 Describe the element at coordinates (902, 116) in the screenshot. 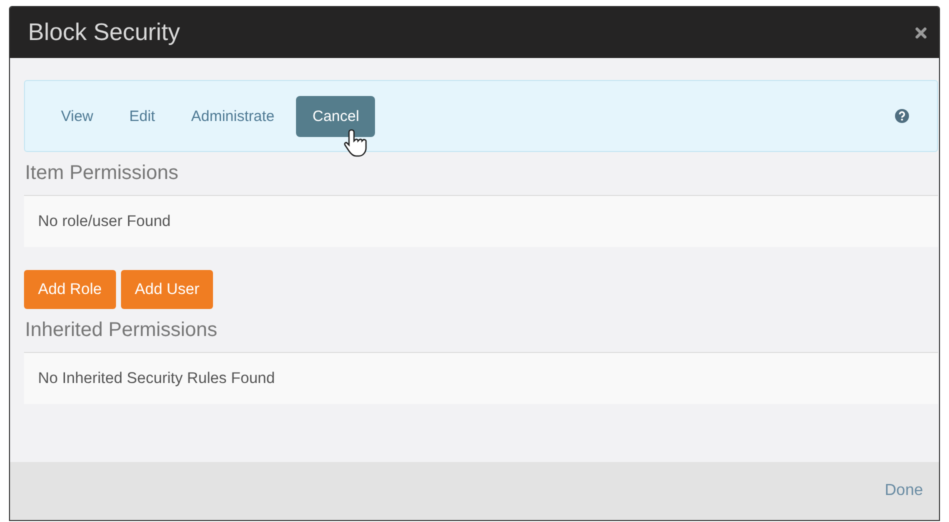

I see `help-icon` at that location.